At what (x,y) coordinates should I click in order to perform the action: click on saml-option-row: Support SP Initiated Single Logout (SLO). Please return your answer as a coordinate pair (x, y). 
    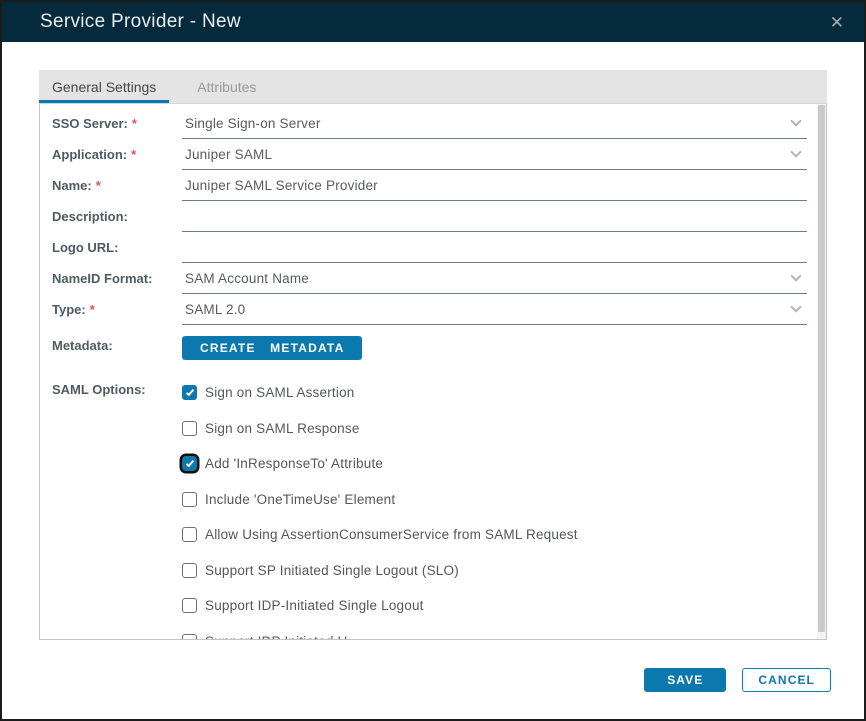
    Looking at the image, I should click on (504, 571).